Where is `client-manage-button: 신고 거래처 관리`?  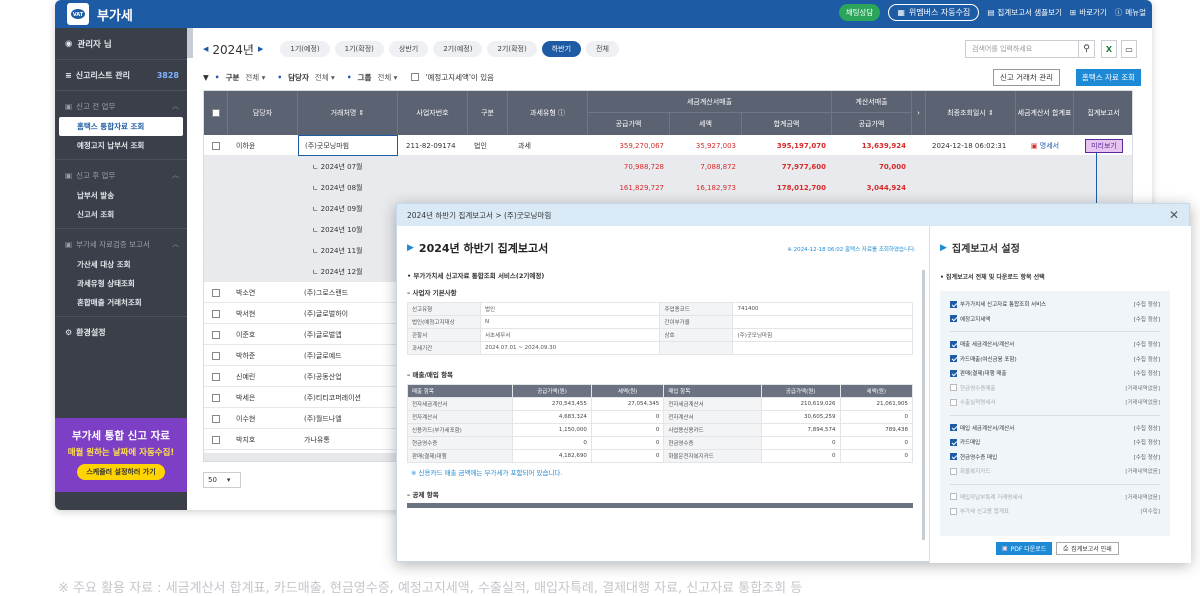
client-manage-button: 신고 거래처 관리 is located at coordinates (1026, 77).